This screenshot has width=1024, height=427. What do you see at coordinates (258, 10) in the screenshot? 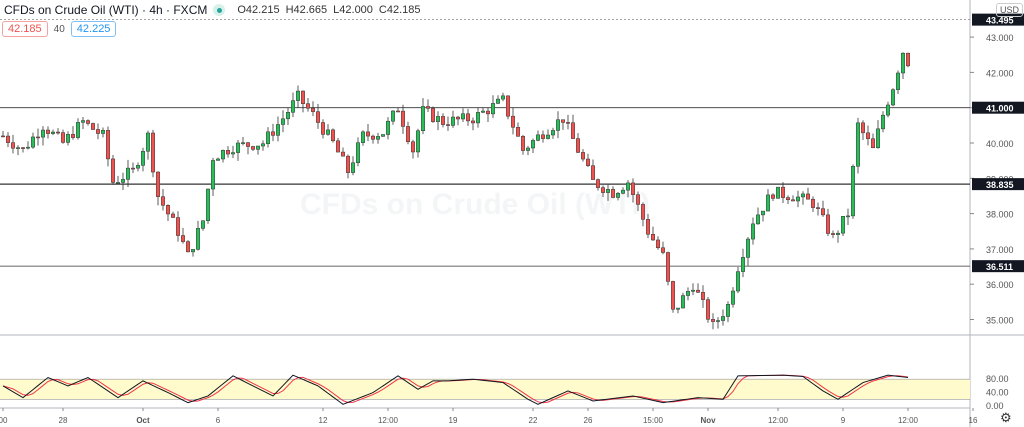
I see `ohlc-open: O42.215` at bounding box center [258, 10].